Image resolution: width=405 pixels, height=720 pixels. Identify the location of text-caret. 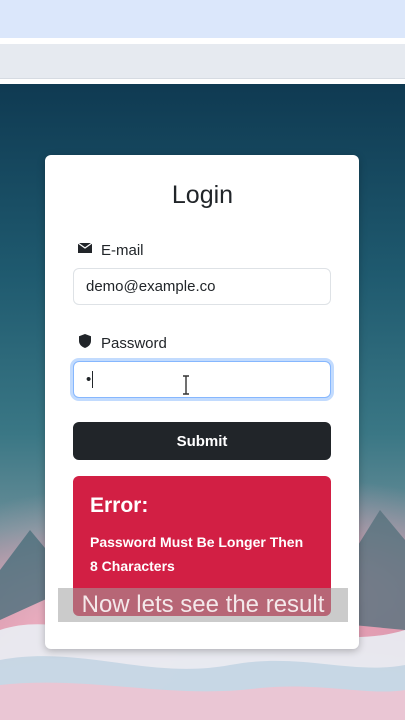
(93, 379).